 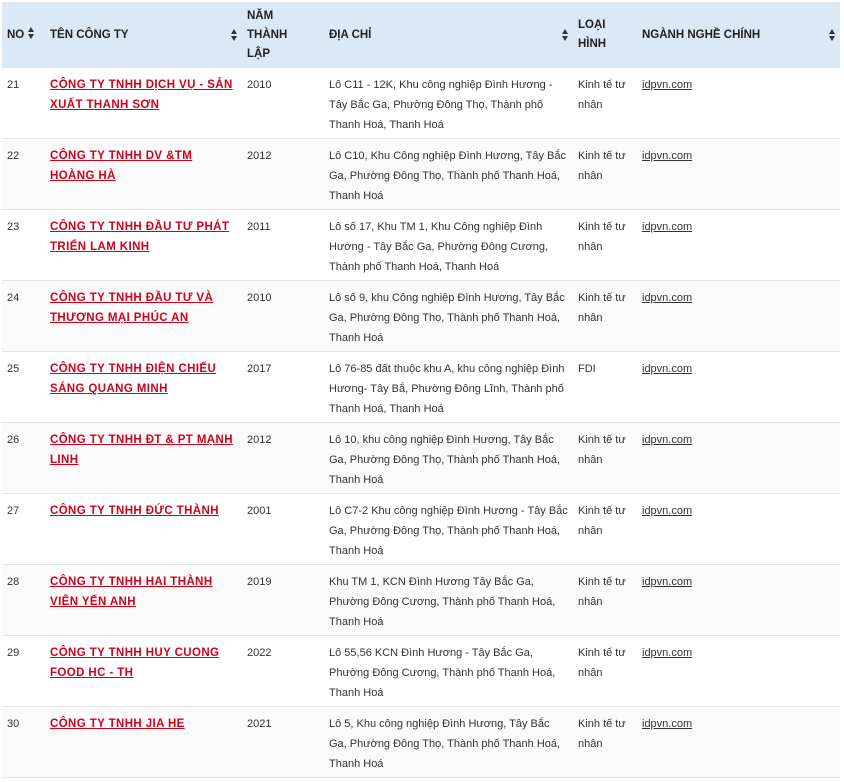 What do you see at coordinates (139, 237) in the screenshot?
I see `company-name-link: CÔNG TY TNHH ĐẦU TƯ PHÁT TRIỂN LAM KINH` at bounding box center [139, 237].